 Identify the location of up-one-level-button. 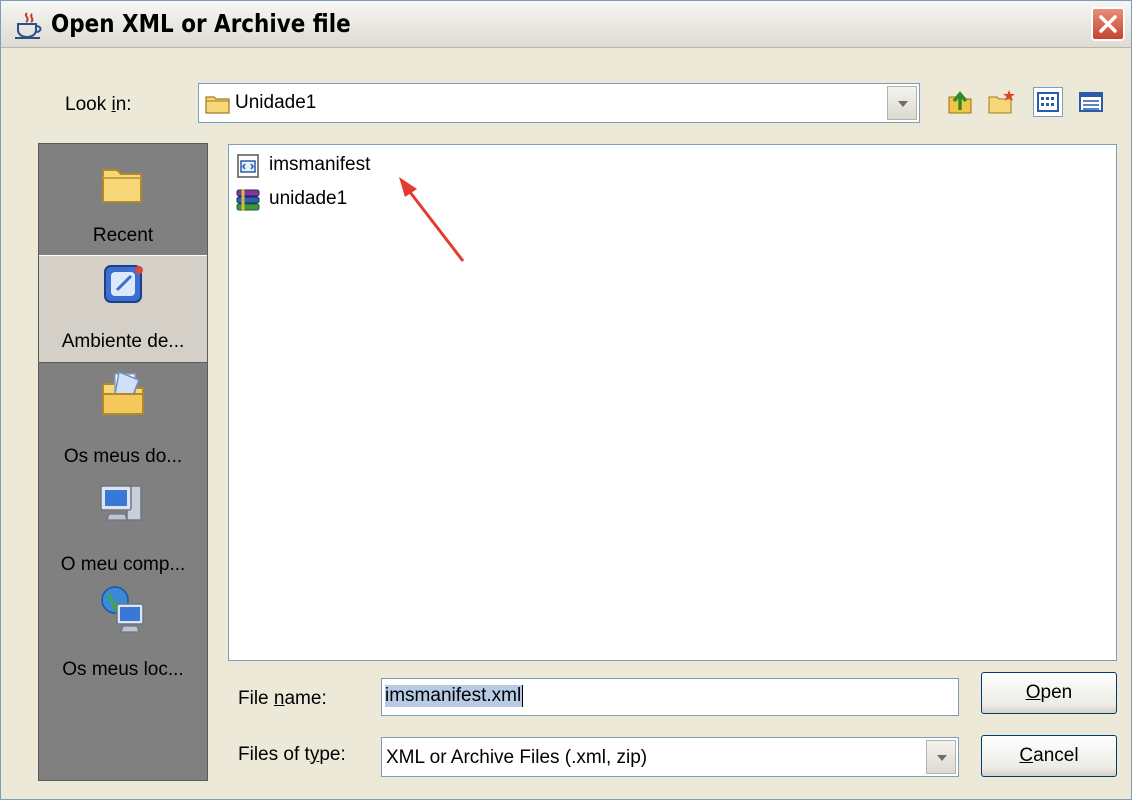
(960, 102).